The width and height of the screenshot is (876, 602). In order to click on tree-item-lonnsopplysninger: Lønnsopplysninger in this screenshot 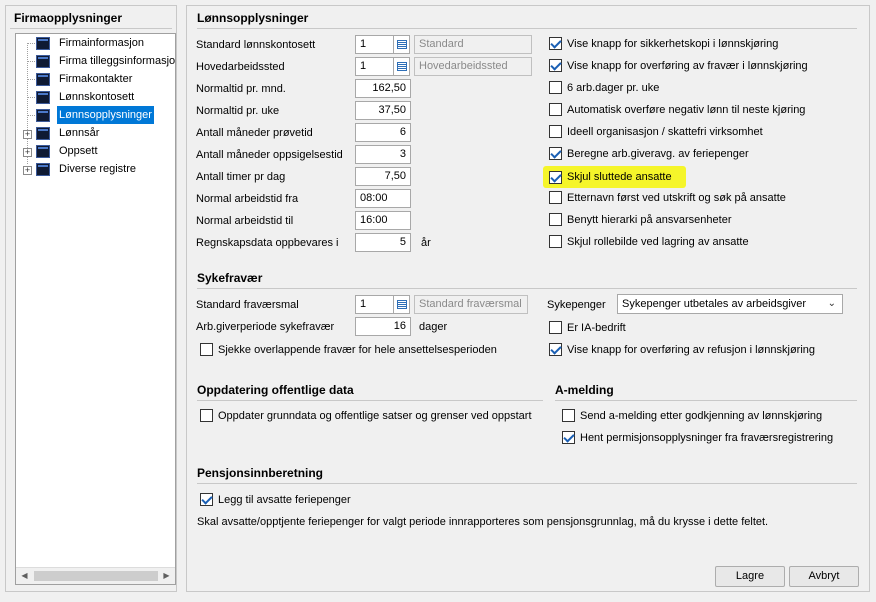, I will do `click(95, 115)`.